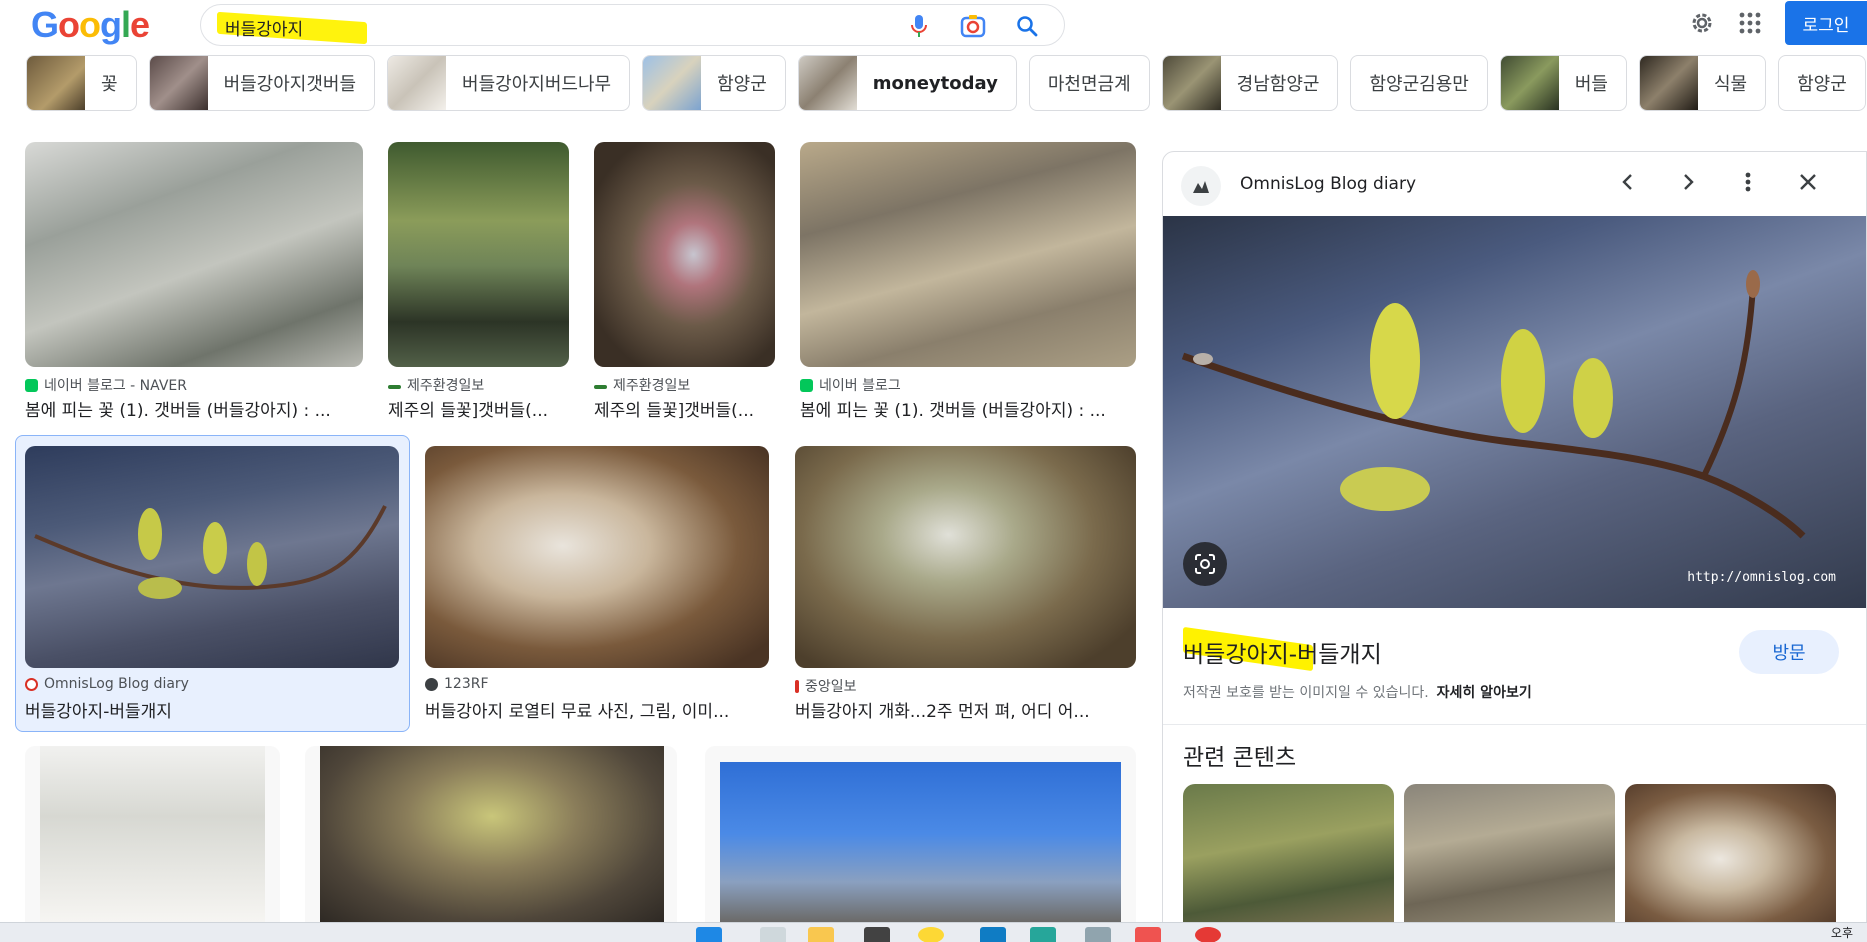  I want to click on windows-start-icon, so click(709, 934).